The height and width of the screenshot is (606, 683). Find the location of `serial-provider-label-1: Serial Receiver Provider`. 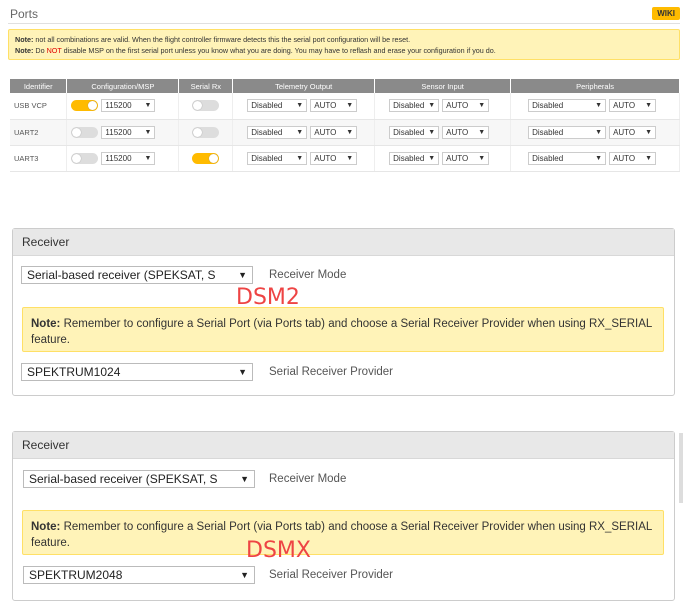

serial-provider-label-1: Serial Receiver Provider is located at coordinates (331, 372).